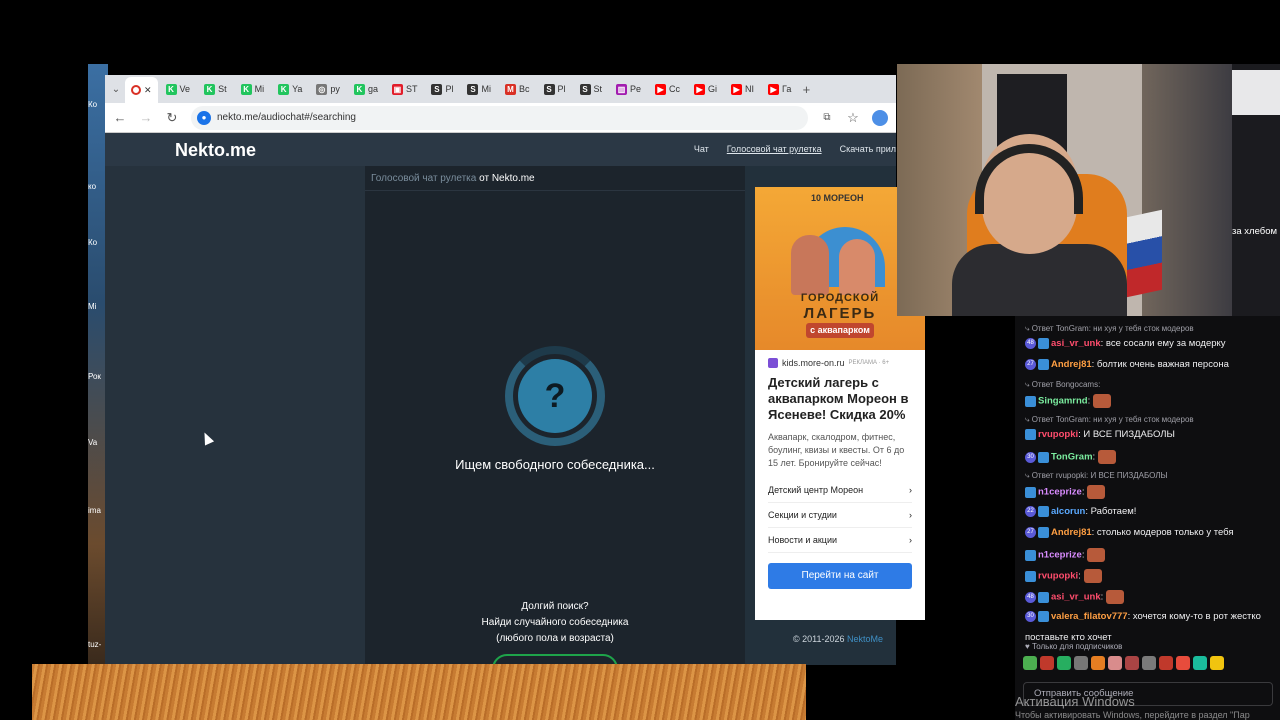 This screenshot has width=1280, height=720. What do you see at coordinates (366, 89) in the screenshot?
I see `browser-tab: Kga` at bounding box center [366, 89].